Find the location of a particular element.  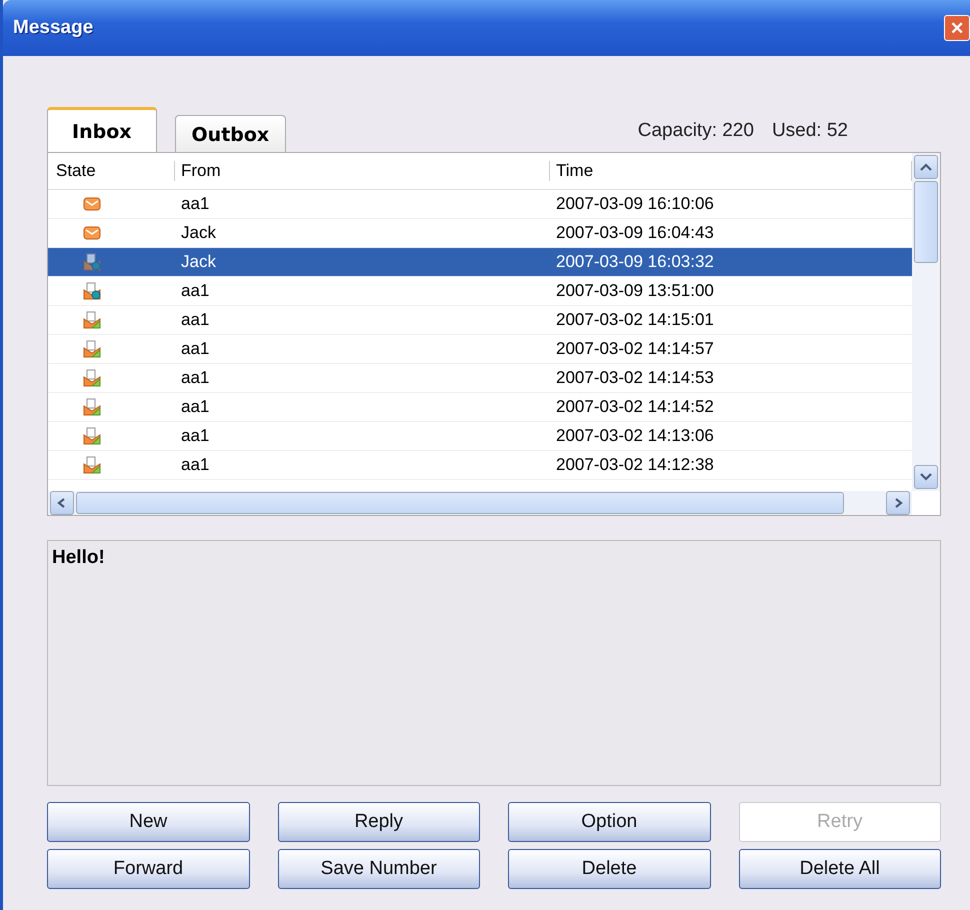

message-row: Jack 2007-03-09 16:03:32 is located at coordinates (480, 262).